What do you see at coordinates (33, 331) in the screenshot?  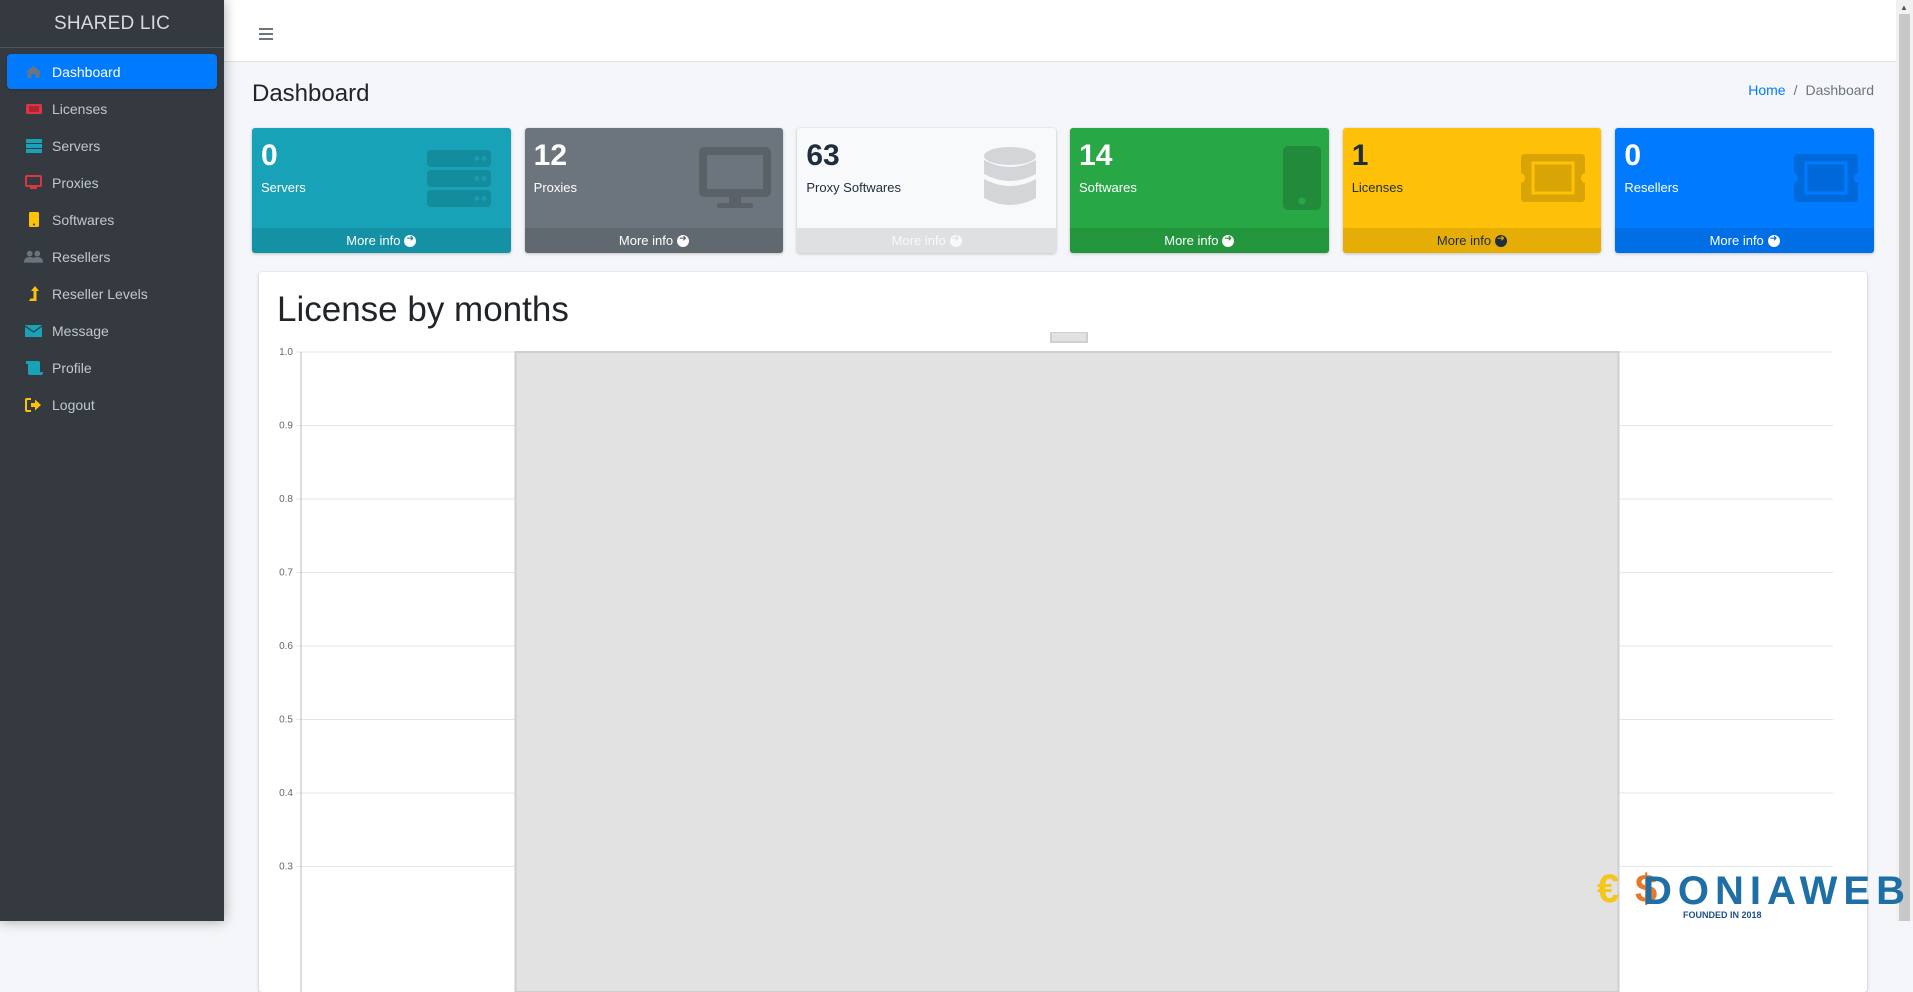 I see `envelope-icon` at bounding box center [33, 331].